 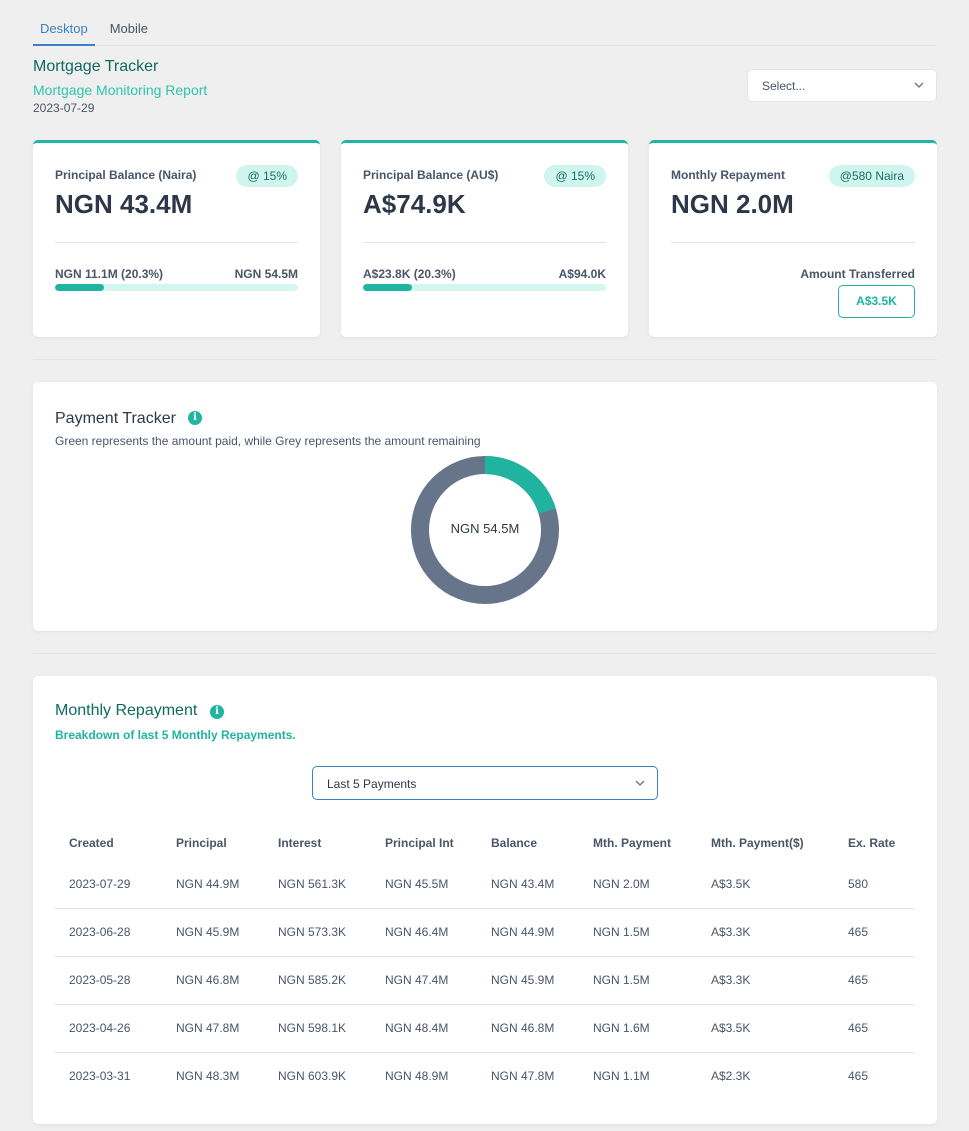 I want to click on tab-mobile: Mobile, so click(x=129, y=29).